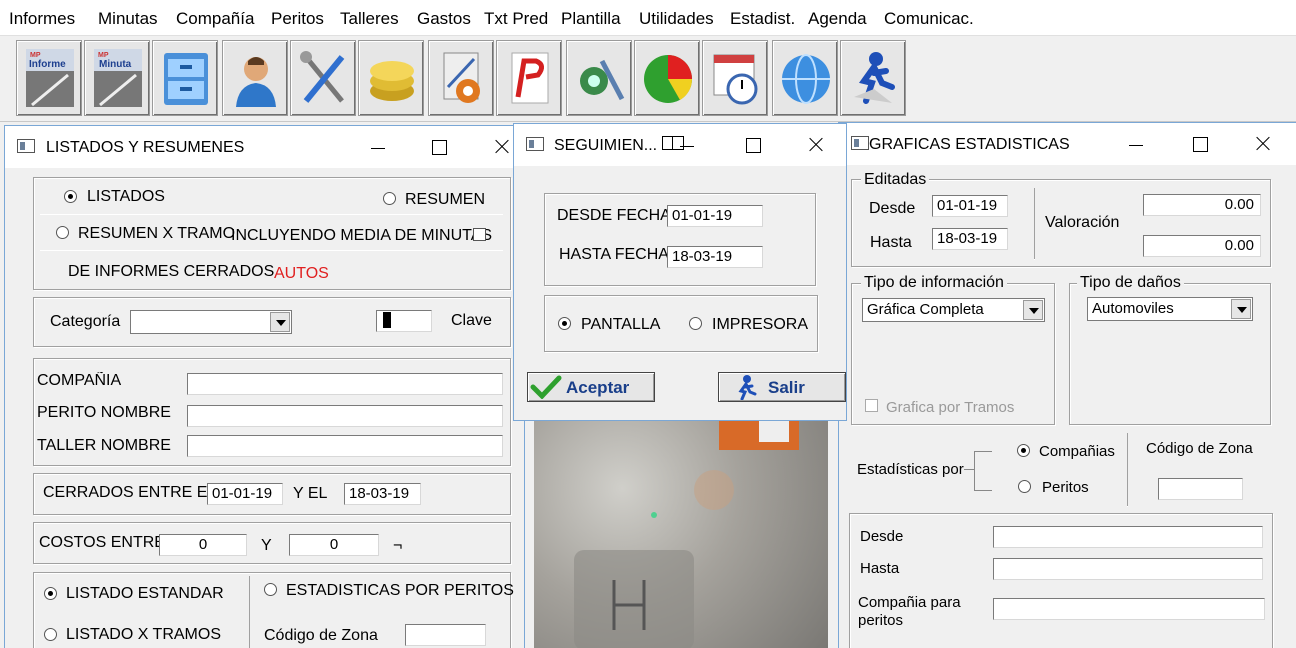 Image resolution: width=1296 pixels, height=648 pixels. What do you see at coordinates (591, 19) in the screenshot?
I see `menu-plantilla: Plantilla` at bounding box center [591, 19].